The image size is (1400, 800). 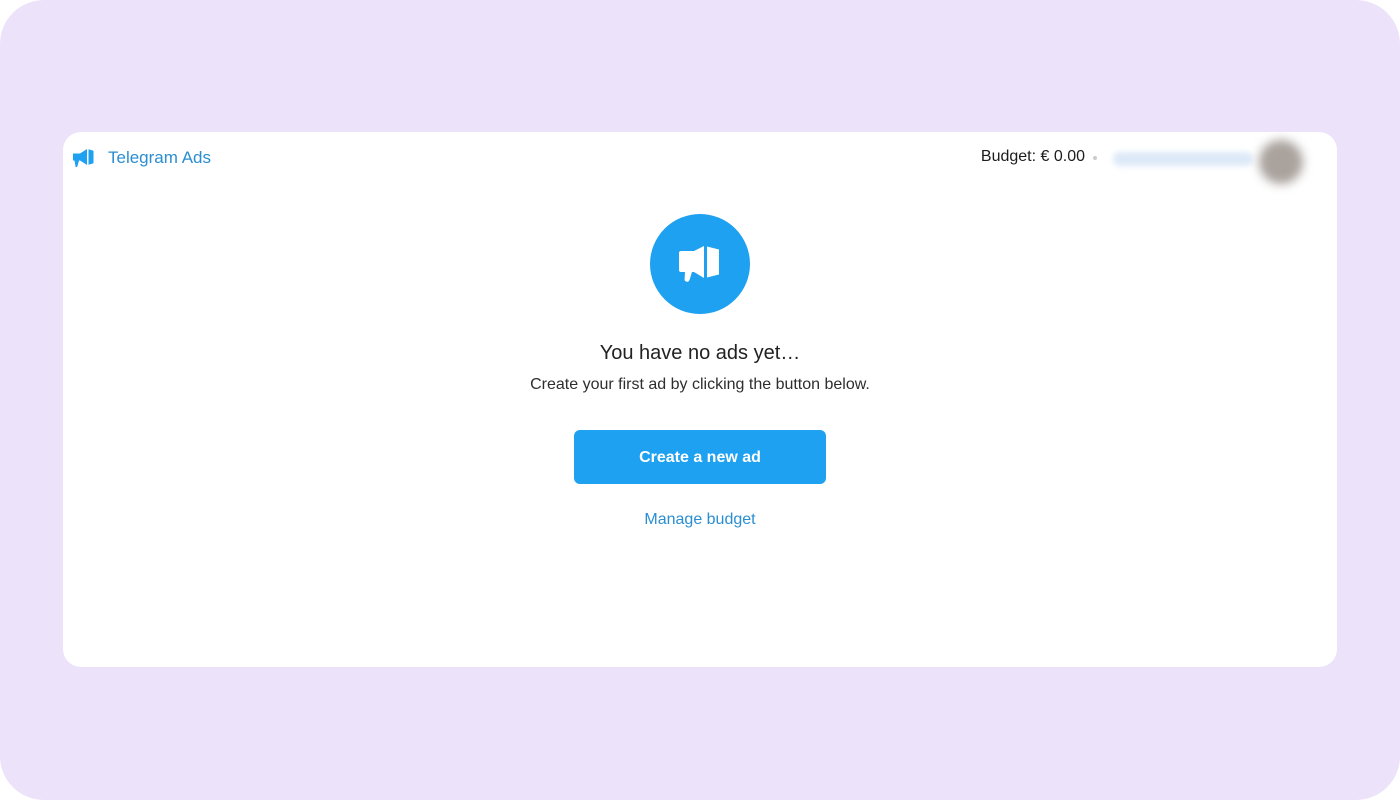 What do you see at coordinates (1032, 156) in the screenshot?
I see `budget-display: Budget: € 0.00` at bounding box center [1032, 156].